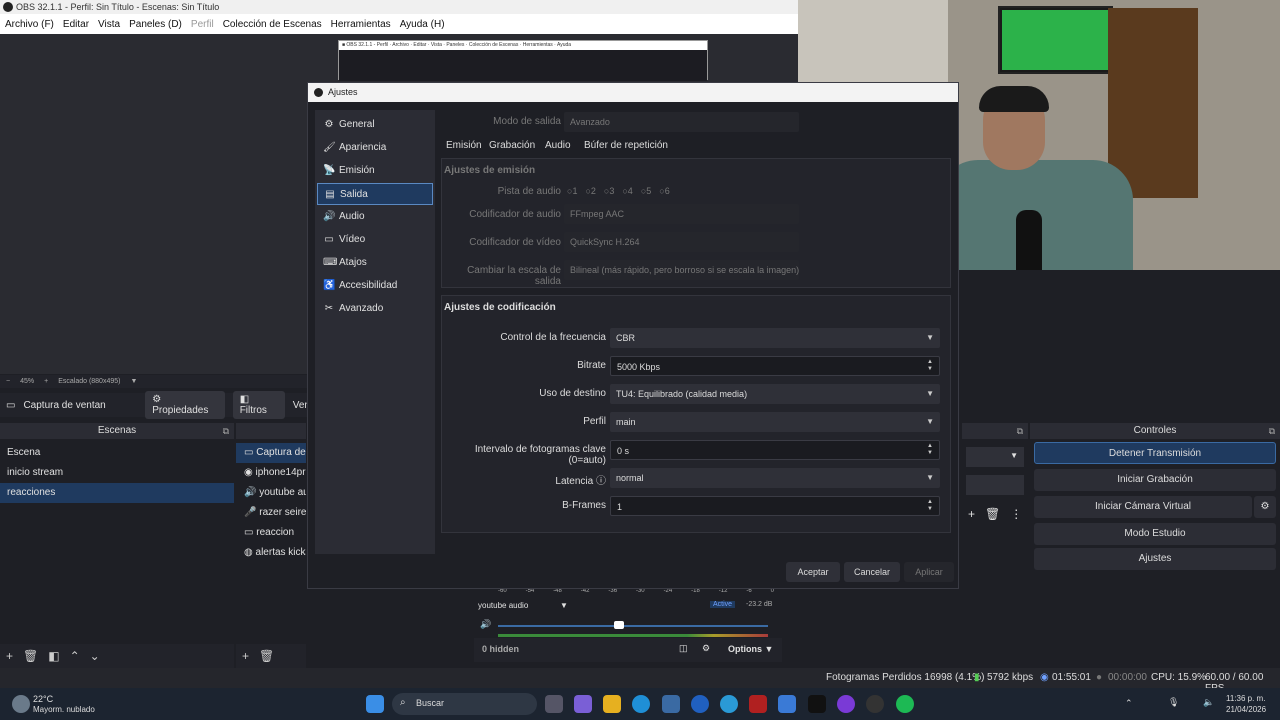 The height and width of the screenshot is (720, 1280). What do you see at coordinates (729, 704) in the screenshot?
I see `app-icon` at bounding box center [729, 704].